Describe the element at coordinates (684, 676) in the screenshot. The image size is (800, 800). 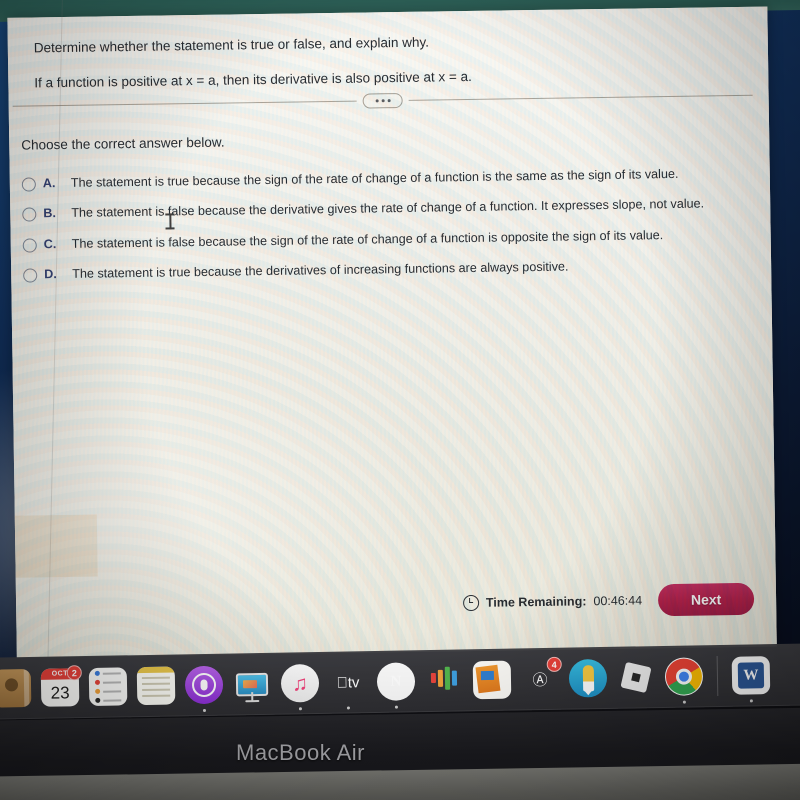
I see `chrome-icon` at that location.